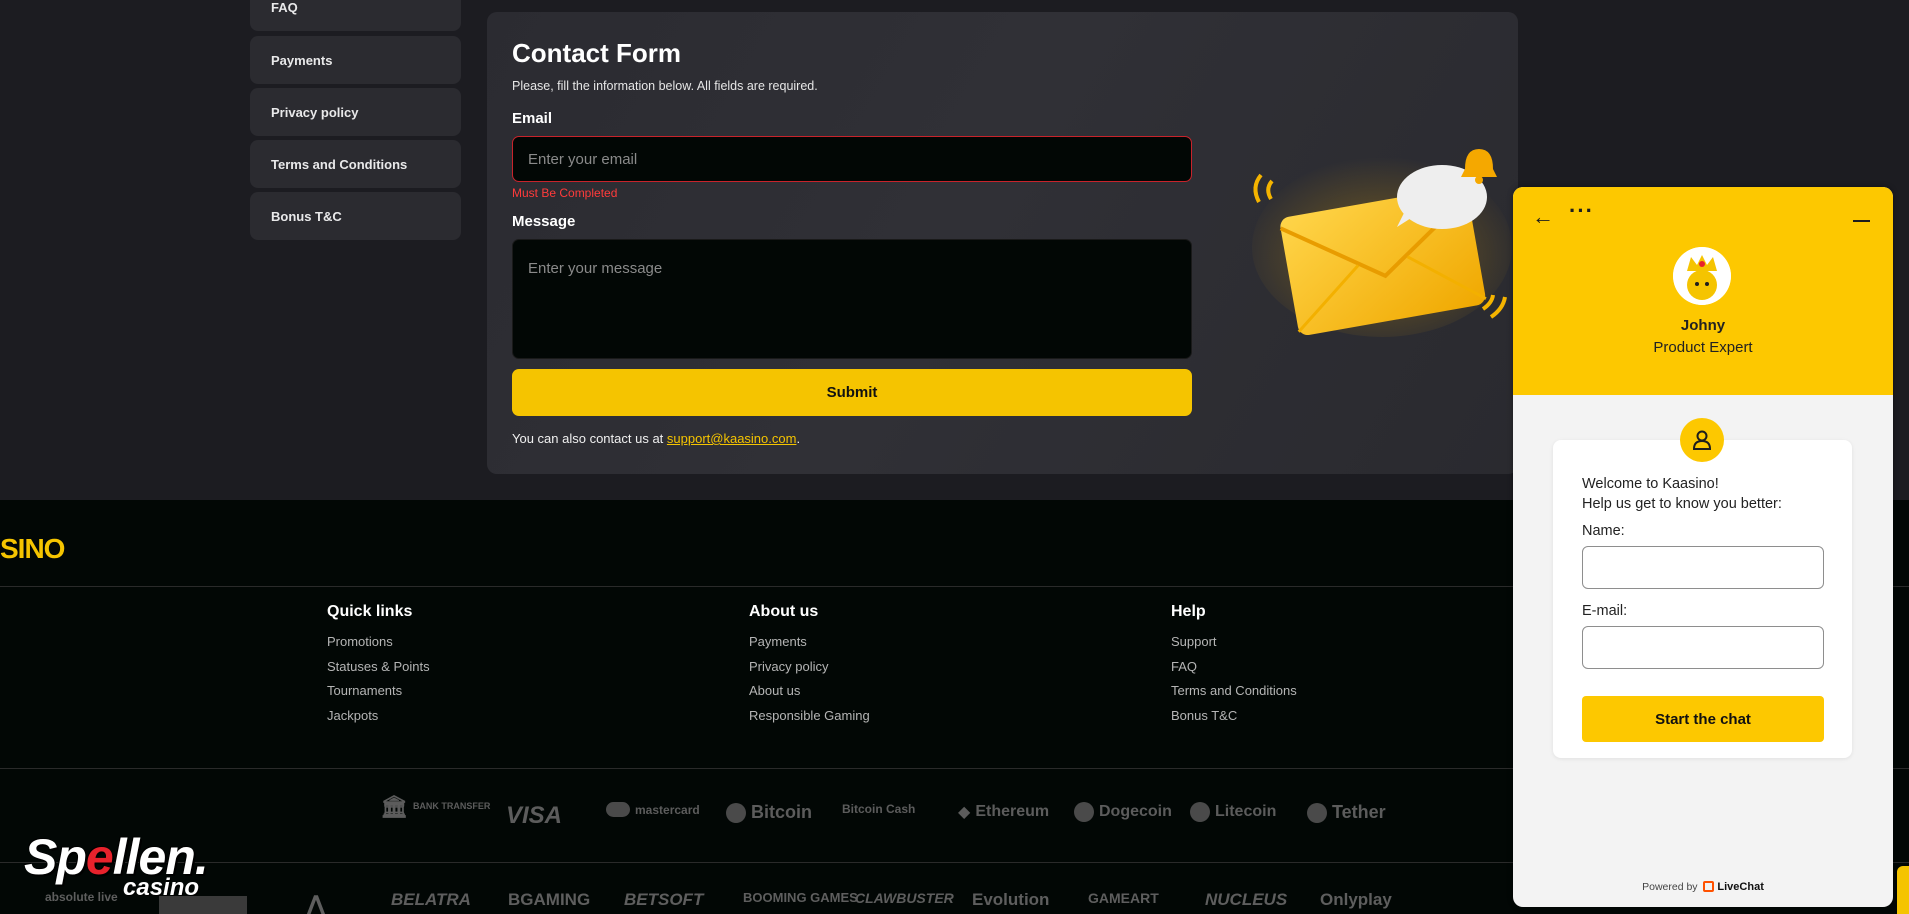  I want to click on footer-link-payments: Payments, so click(809, 646).